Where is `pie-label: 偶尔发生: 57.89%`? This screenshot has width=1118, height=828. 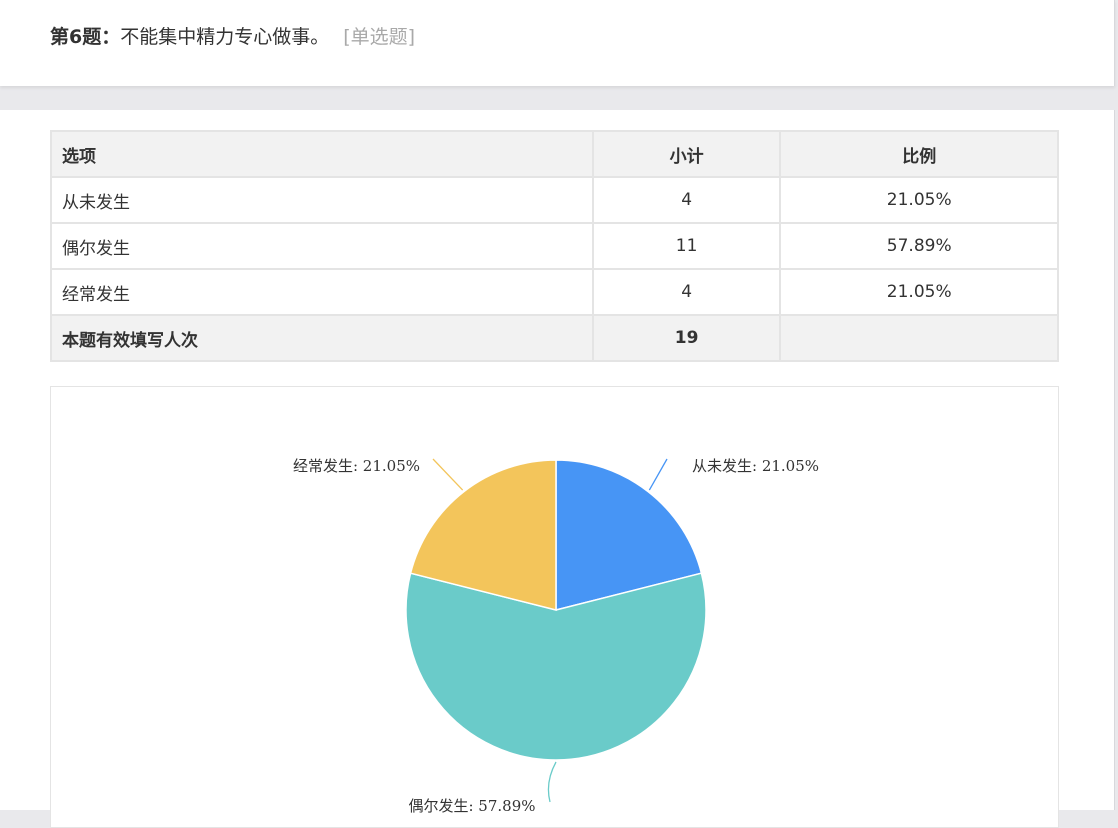 pie-label: 偶尔发生: 57.89% is located at coordinates (471, 806).